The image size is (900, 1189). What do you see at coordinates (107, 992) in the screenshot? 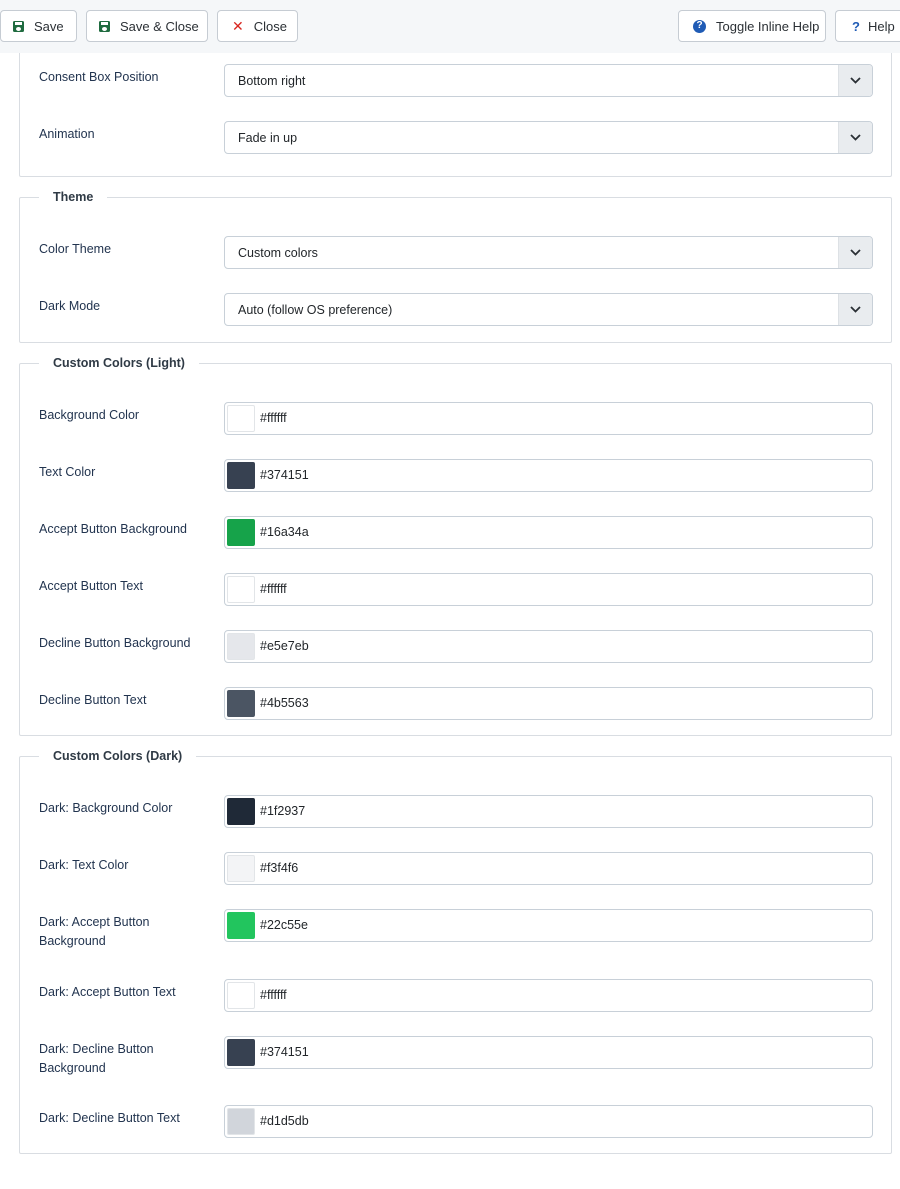
I see `field-label: Dark: Accept Button Text` at bounding box center [107, 992].